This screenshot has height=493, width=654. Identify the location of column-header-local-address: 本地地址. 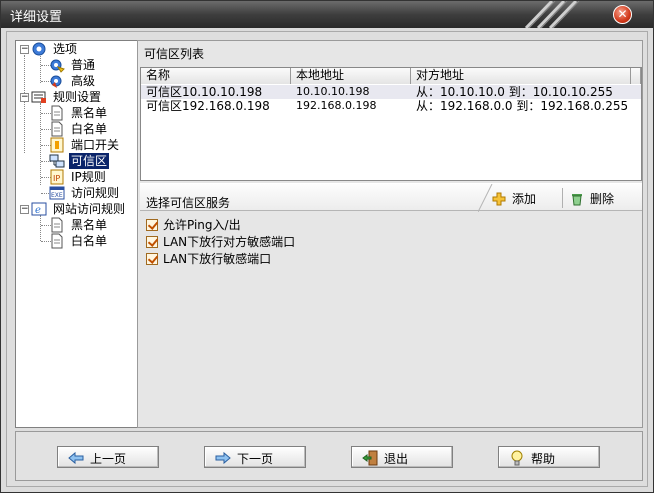
(351, 76).